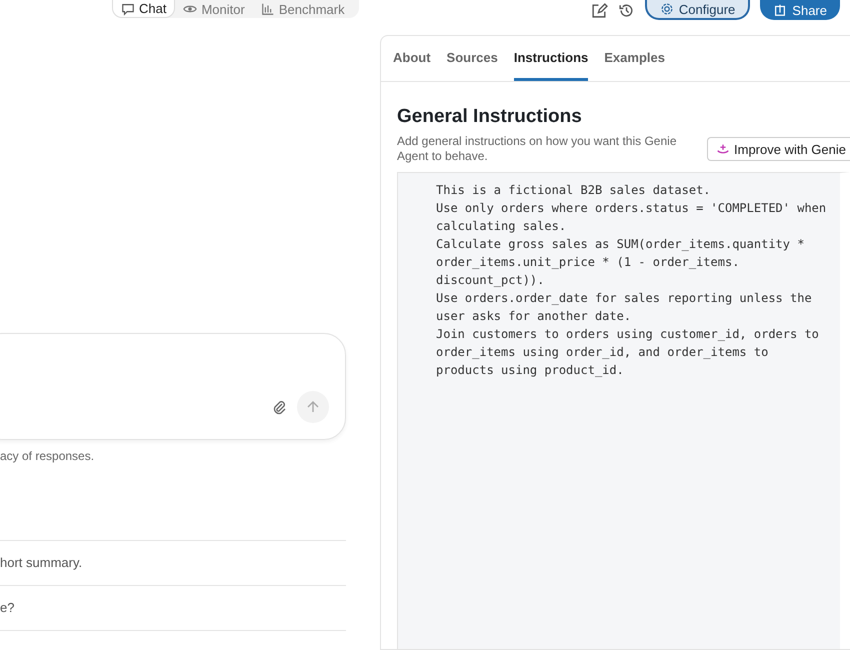  Describe the element at coordinates (173, 386) in the screenshot. I see `chat-input-box` at that location.